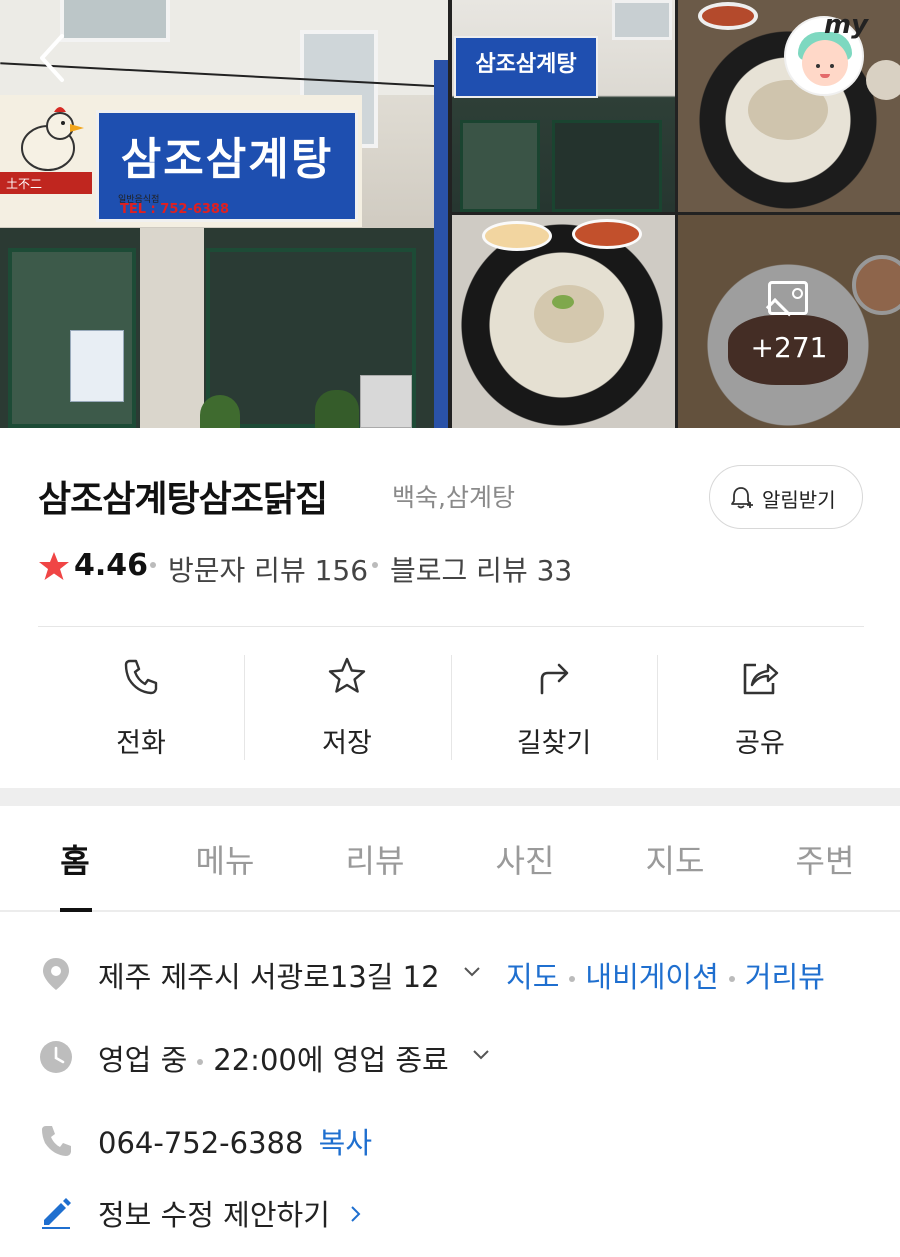  What do you see at coordinates (651, 977) in the screenshot?
I see `navigation-link: 내비게이션` at bounding box center [651, 977].